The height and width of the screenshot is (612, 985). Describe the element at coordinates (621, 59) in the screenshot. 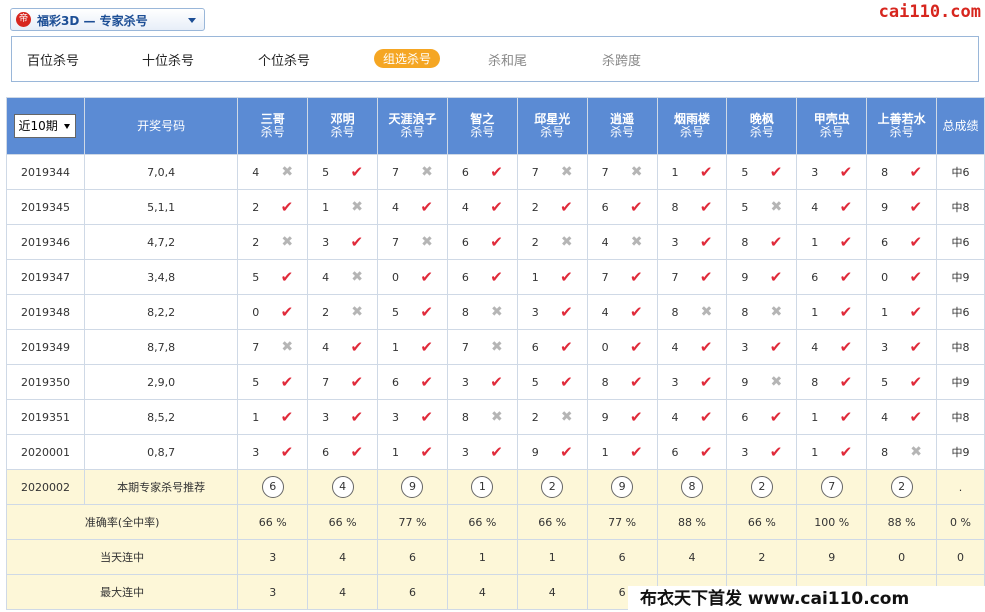

I see `tab-span: 杀跨度` at that location.